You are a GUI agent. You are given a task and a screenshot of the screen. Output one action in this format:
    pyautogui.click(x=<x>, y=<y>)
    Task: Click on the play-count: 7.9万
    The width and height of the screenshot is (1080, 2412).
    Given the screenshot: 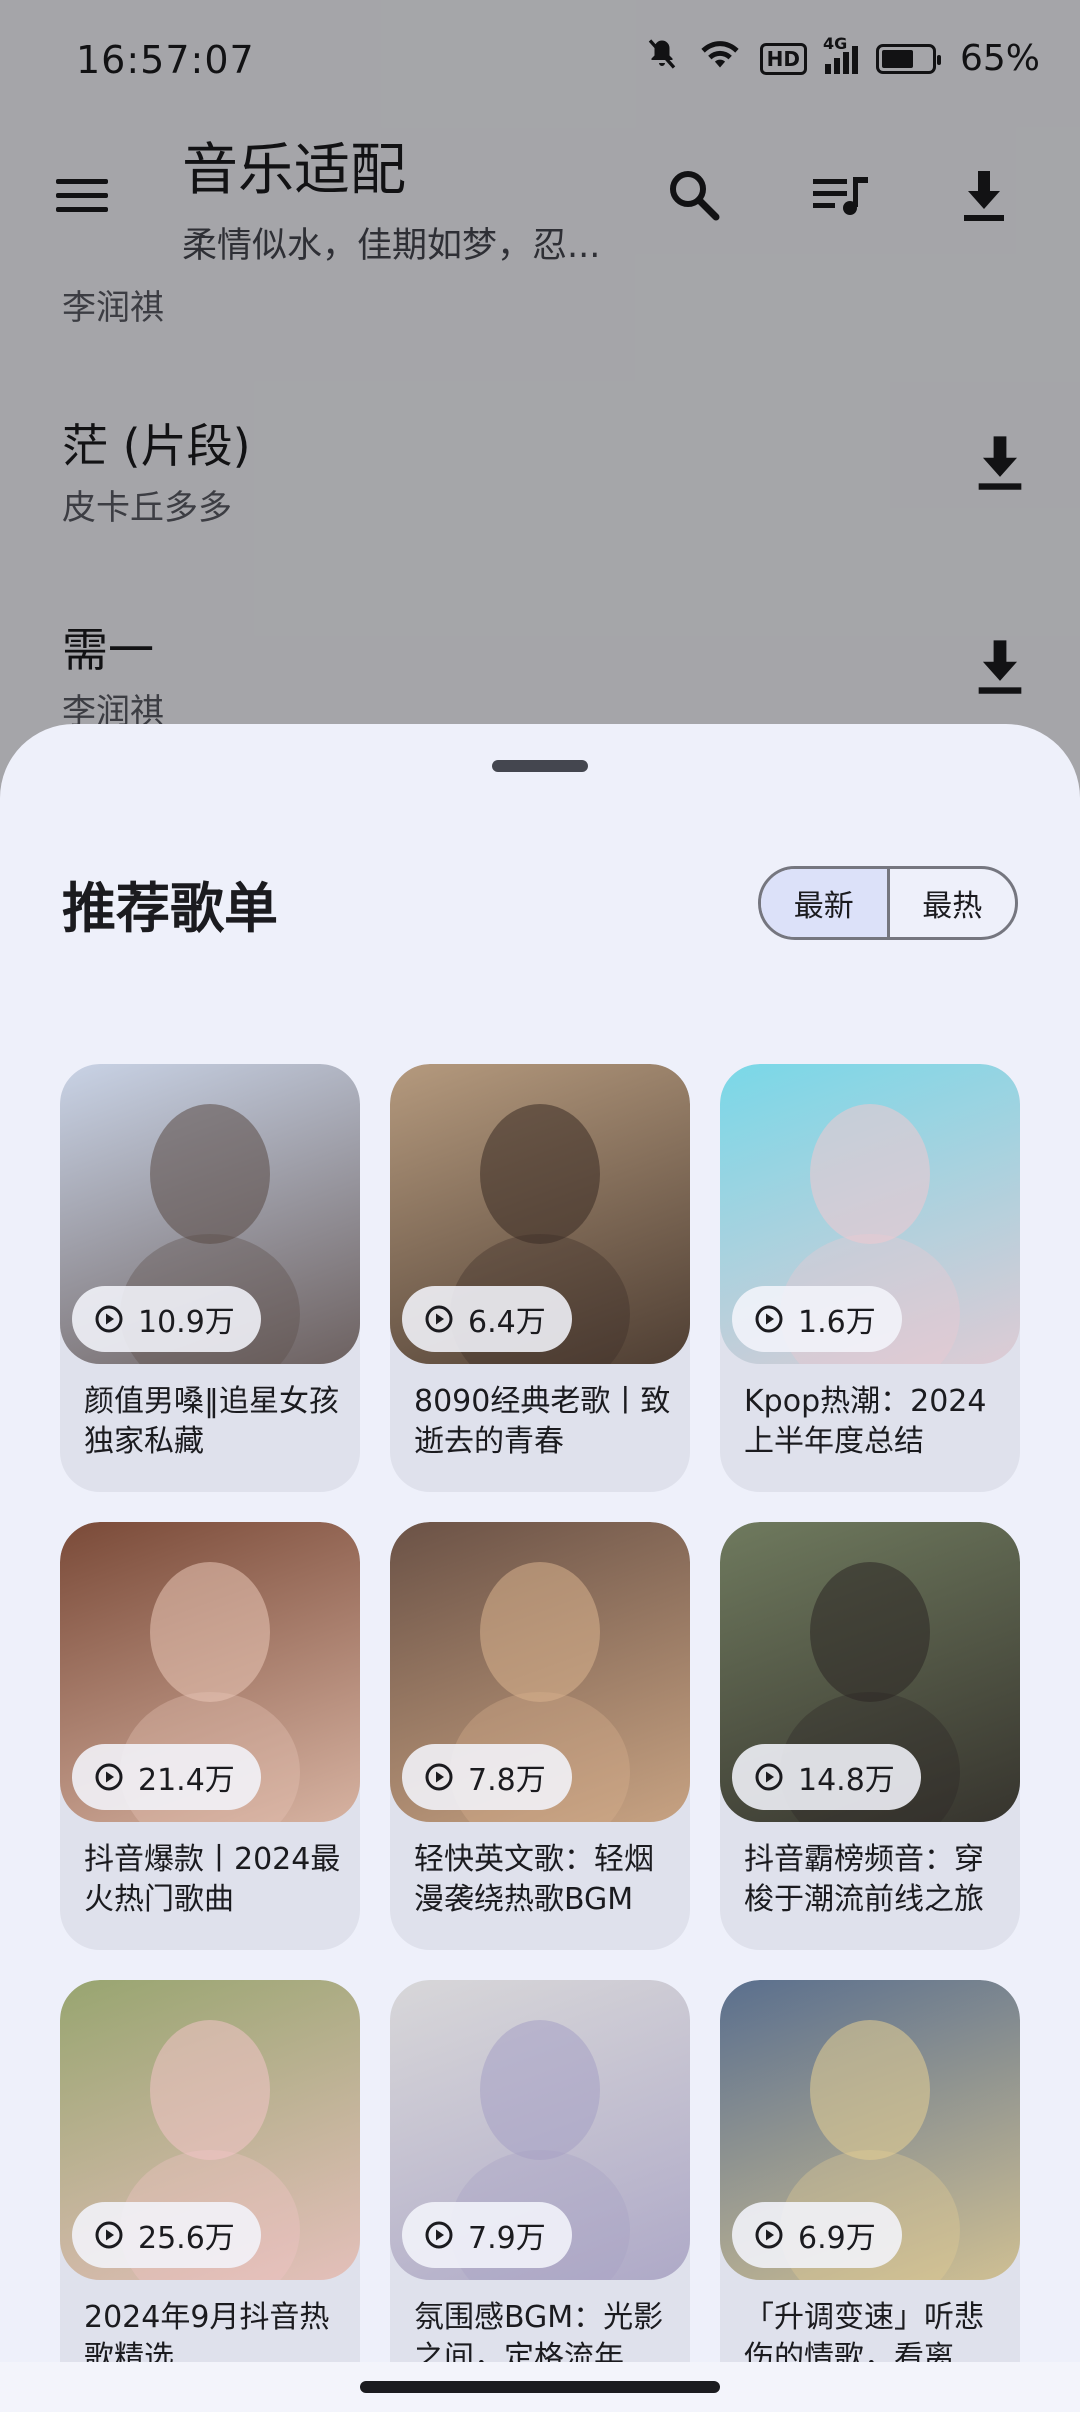 What is the action you would take?
    pyautogui.click(x=507, y=2238)
    